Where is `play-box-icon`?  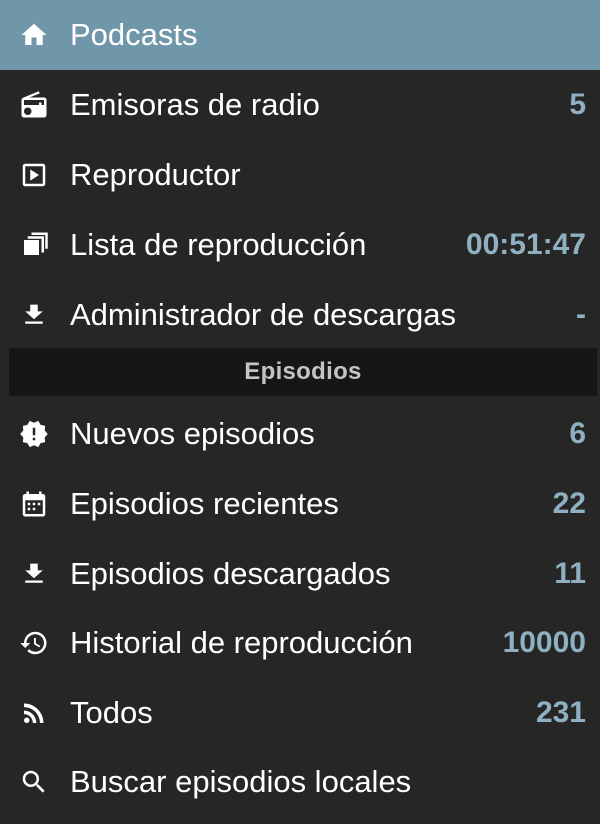 play-box-icon is located at coordinates (34, 175).